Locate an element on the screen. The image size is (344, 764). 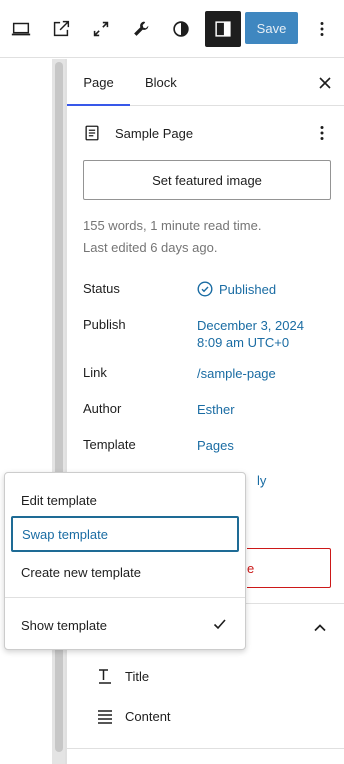
outline-item-content: Content is located at coordinates (133, 716).